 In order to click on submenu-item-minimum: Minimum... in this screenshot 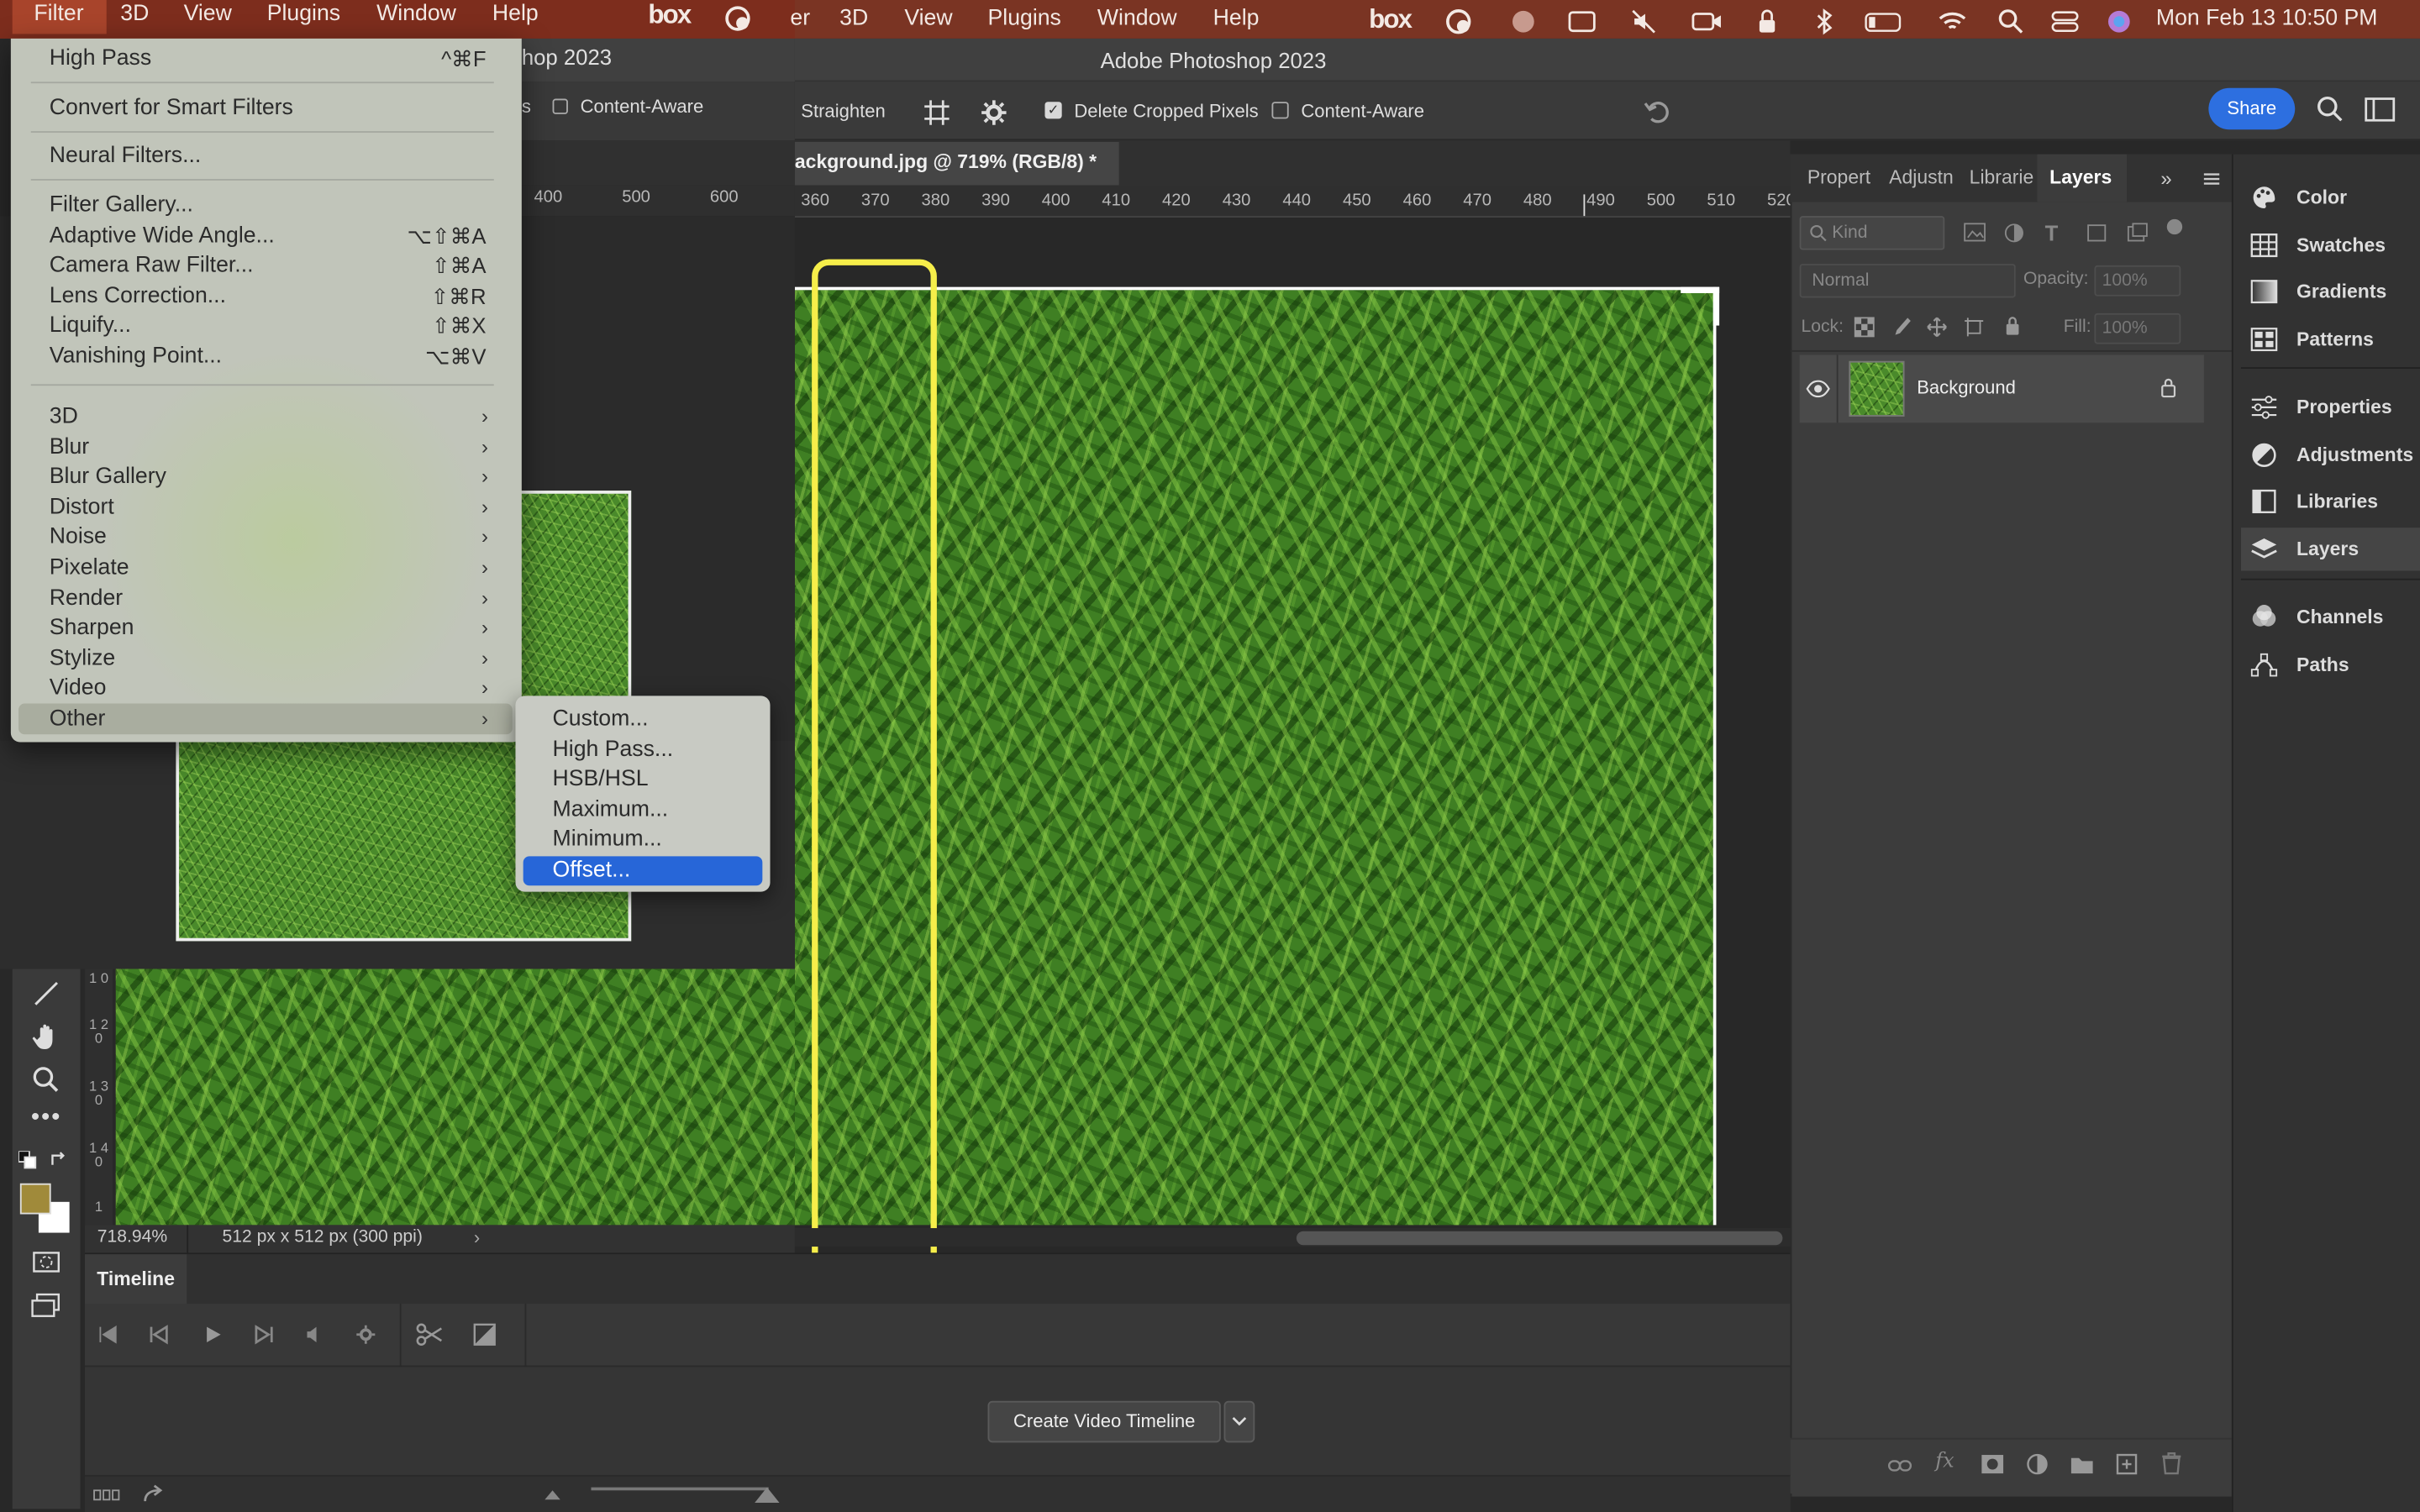, I will do `click(607, 839)`.